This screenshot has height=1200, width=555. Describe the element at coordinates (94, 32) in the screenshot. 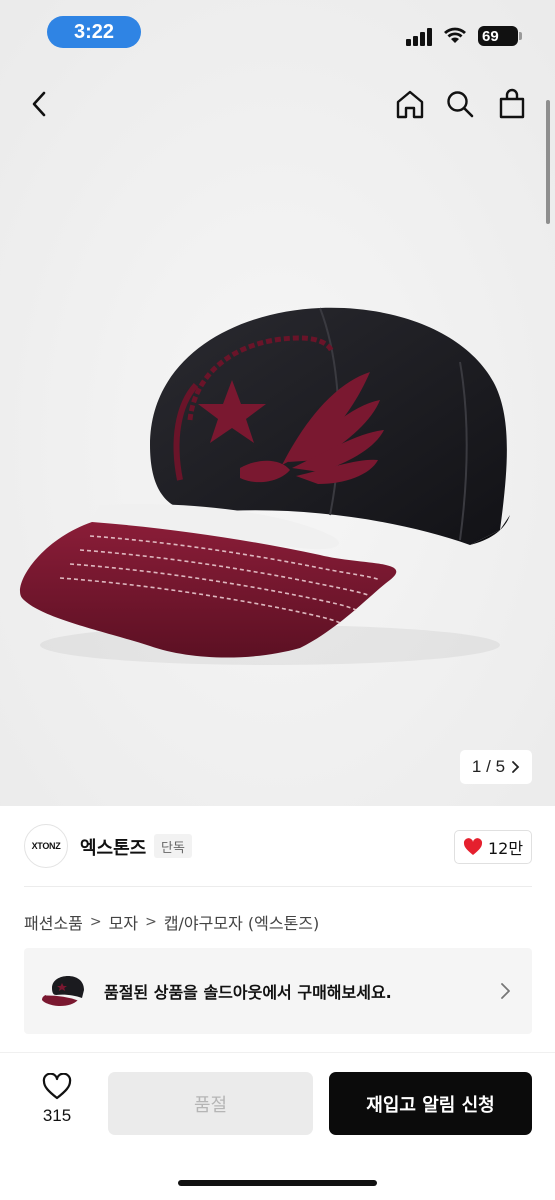

I see `status-time: 3:22` at that location.